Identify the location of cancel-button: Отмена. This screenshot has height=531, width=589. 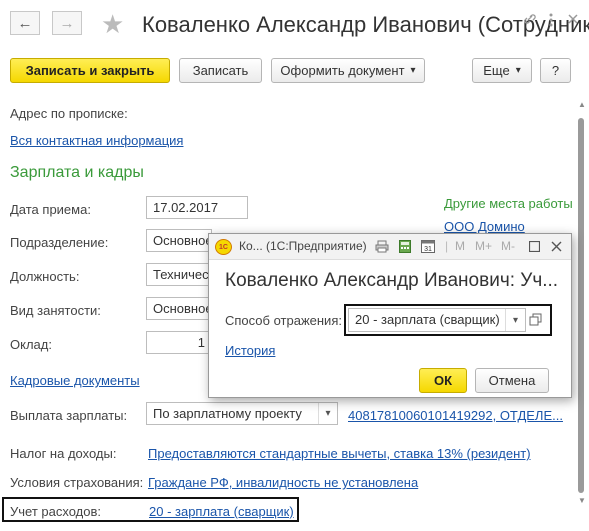
(512, 380).